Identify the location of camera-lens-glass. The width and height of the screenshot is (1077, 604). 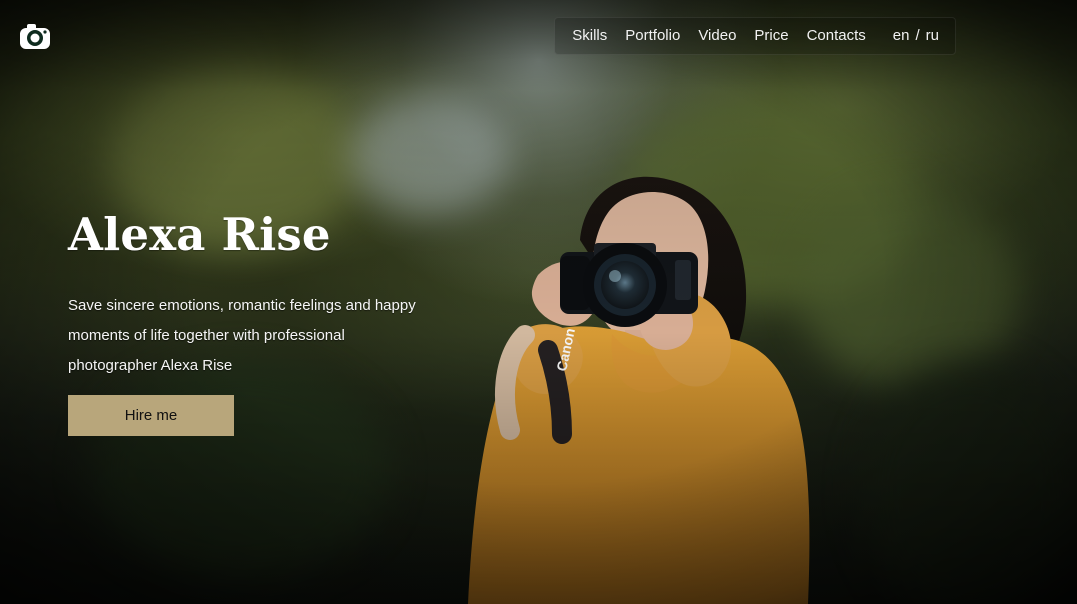
(625, 285).